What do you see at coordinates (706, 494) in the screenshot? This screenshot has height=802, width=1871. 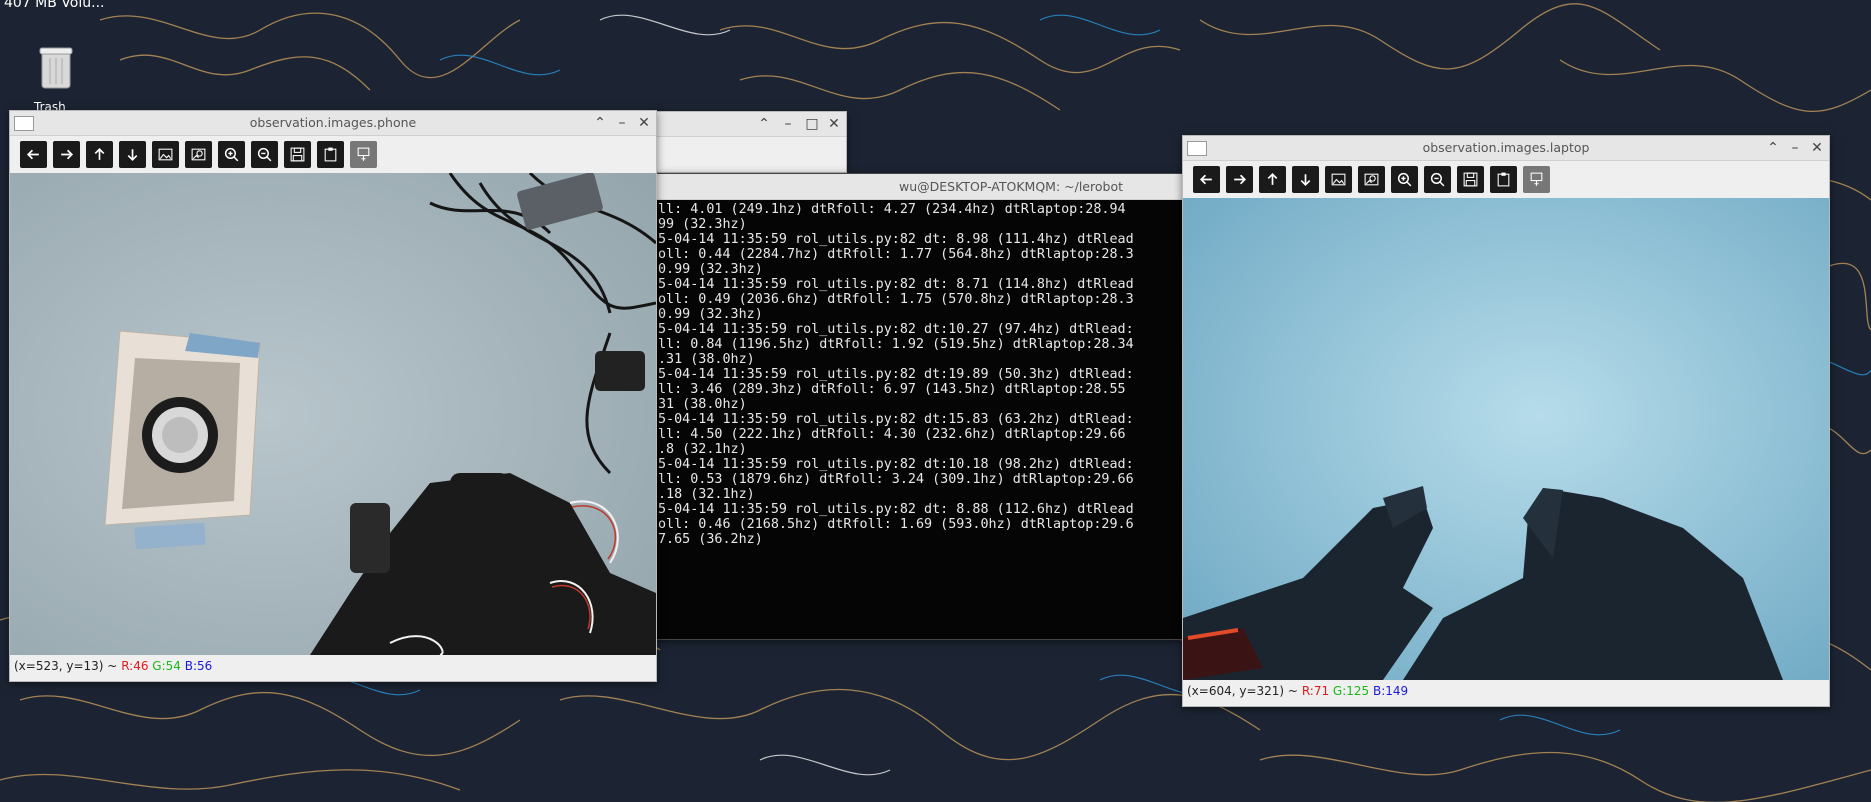 I see `terminal-line: .18 (32.1hz)` at bounding box center [706, 494].